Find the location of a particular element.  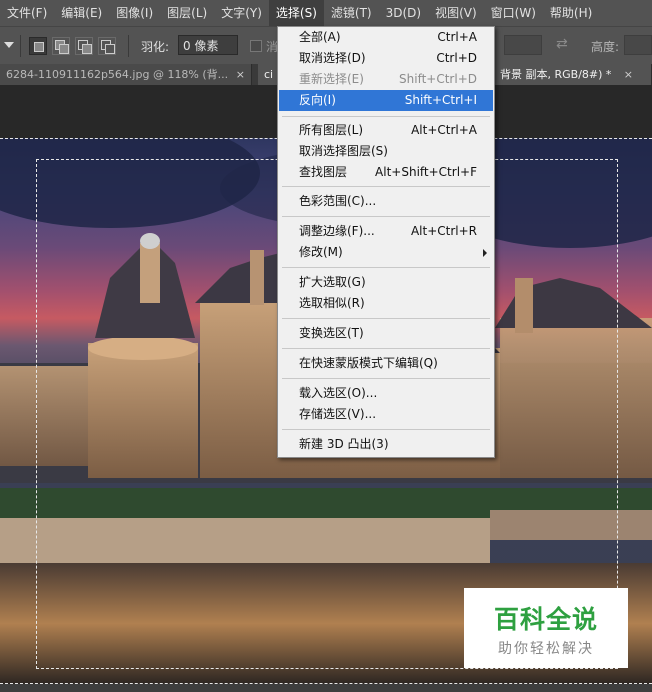

horizontal-scrollbar is located at coordinates (326, 688).